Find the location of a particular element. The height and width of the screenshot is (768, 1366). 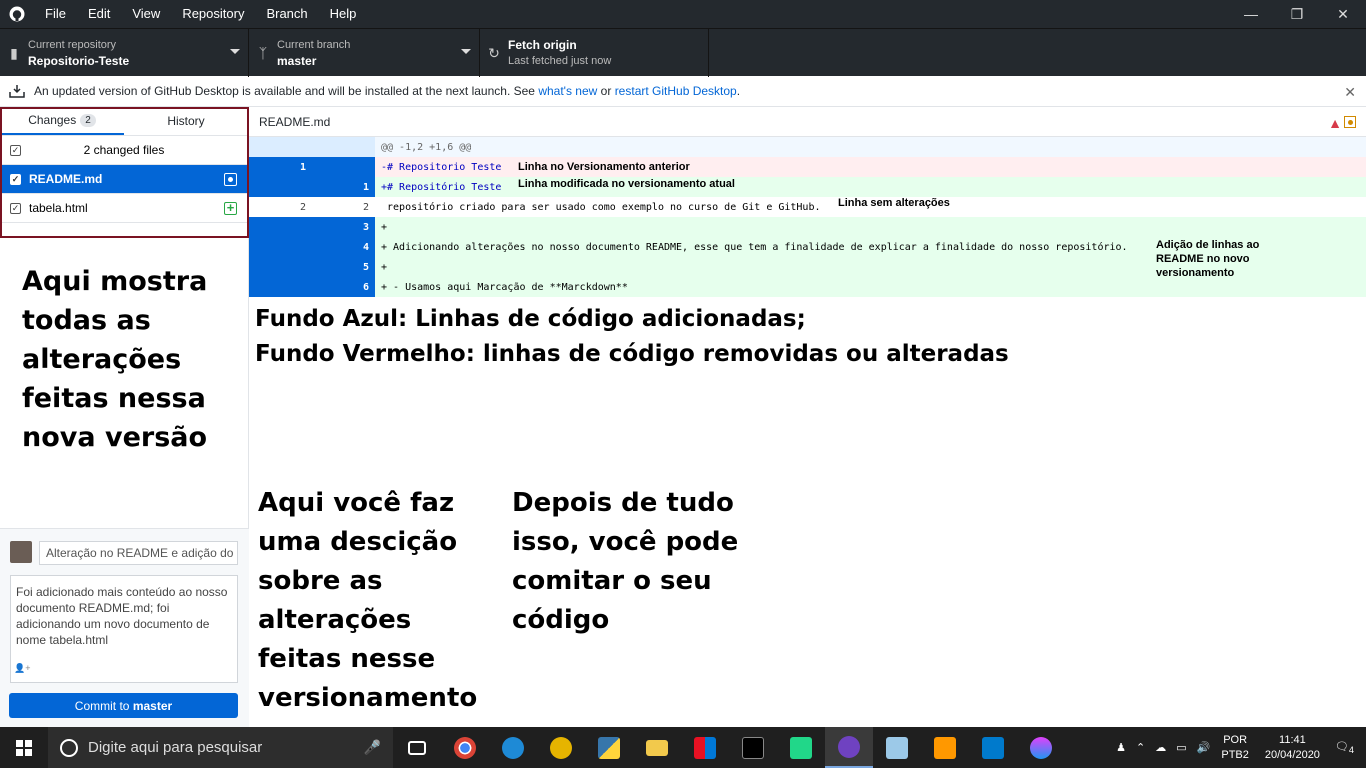

old-line-number: 1 is located at coordinates (280, 167).